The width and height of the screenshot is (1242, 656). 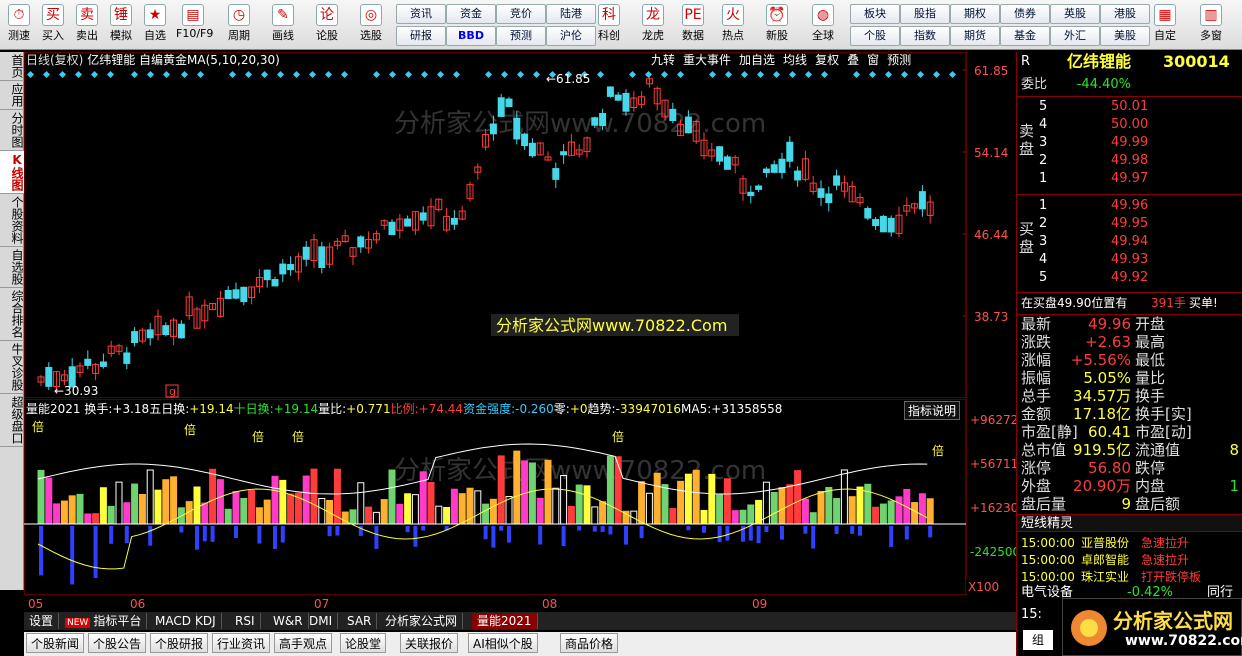 I want to click on kline-option-0: 九转, so click(x=663, y=60).